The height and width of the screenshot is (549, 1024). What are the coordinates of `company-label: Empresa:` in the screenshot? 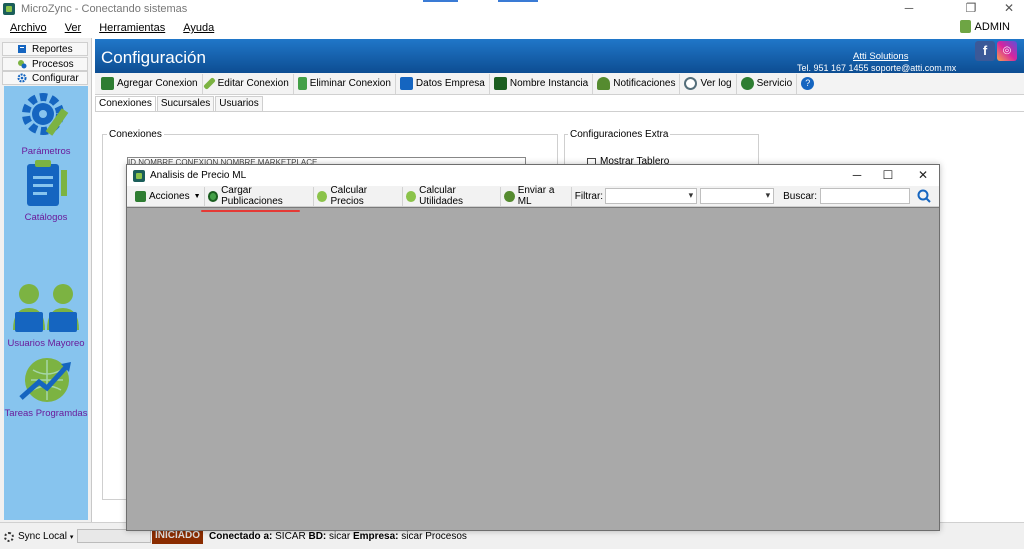 It's located at (375, 536).